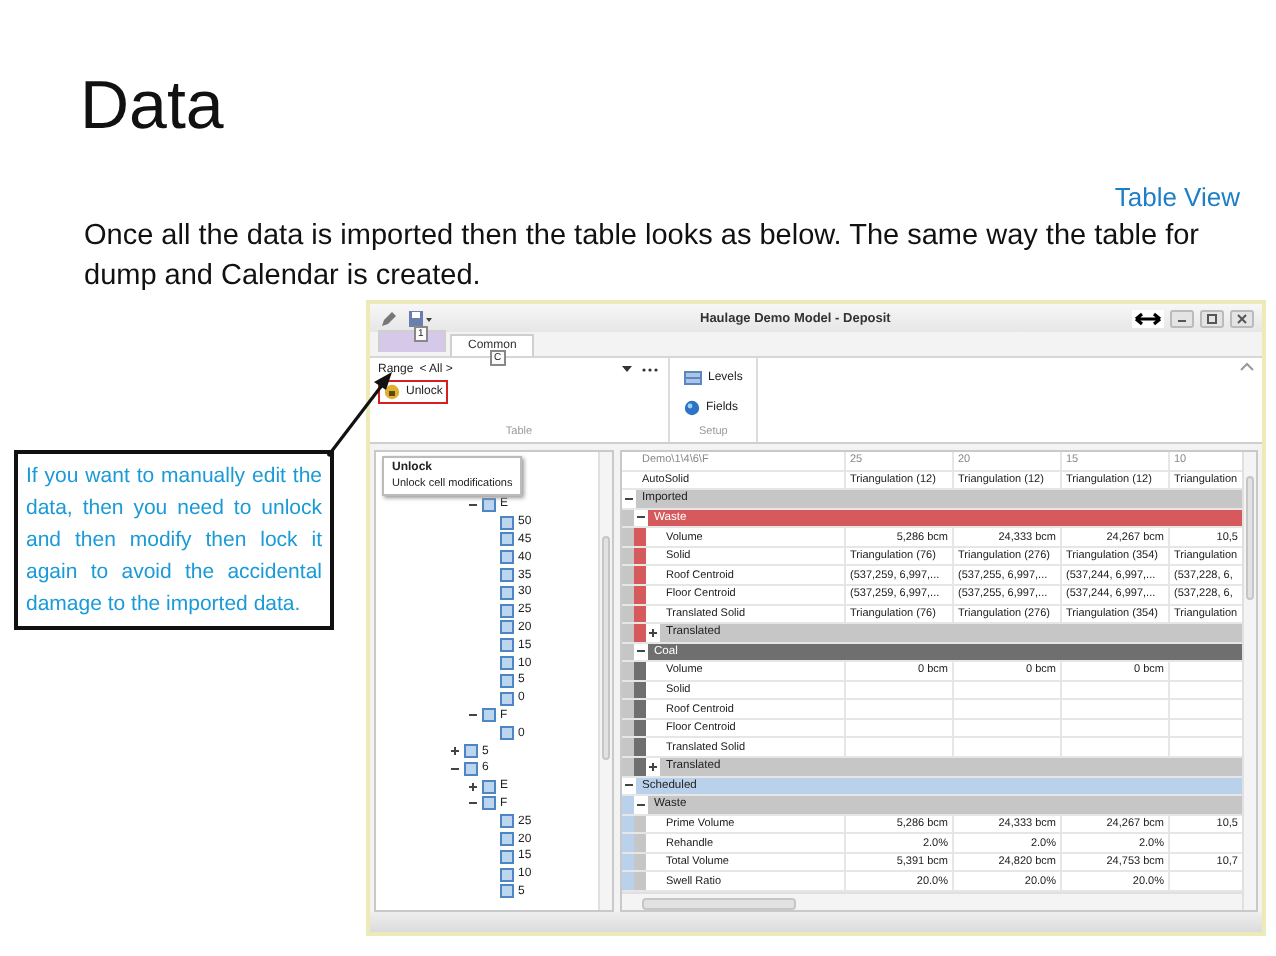  Describe the element at coordinates (1182, 318) in the screenshot. I see `minimize-button` at that location.